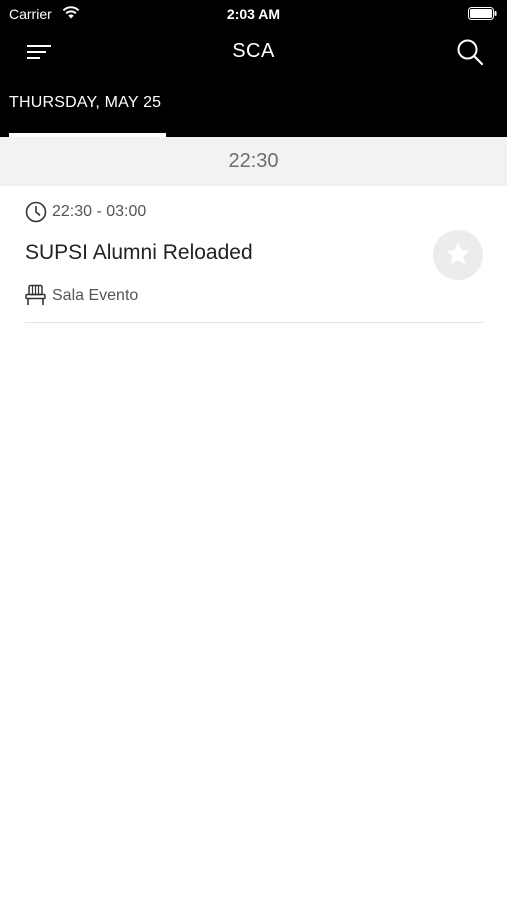 Image resolution: width=507 pixels, height=900 pixels. I want to click on chair-icon, so click(35, 294).